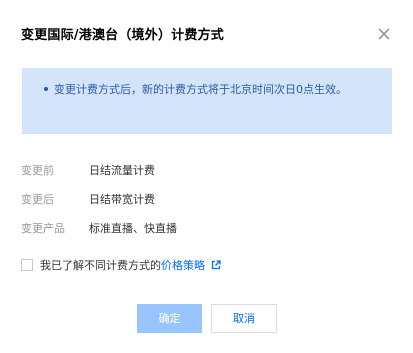 Image resolution: width=413 pixels, height=353 pixels. What do you see at coordinates (183, 265) in the screenshot?
I see `price-policy-link: 价格策略` at bounding box center [183, 265].